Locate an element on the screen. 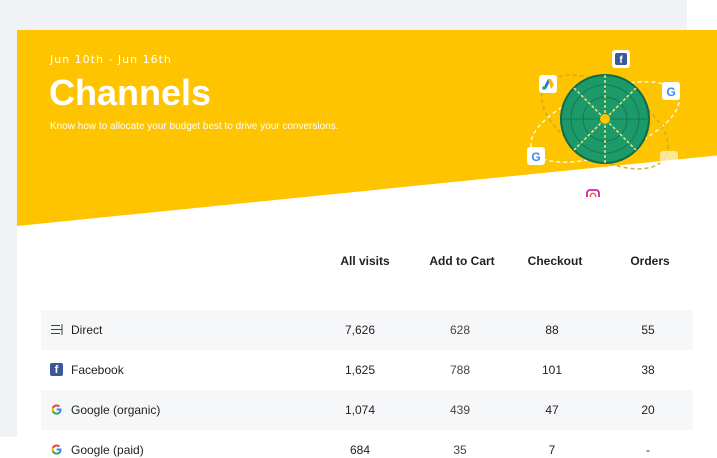 This screenshot has width=717, height=458. add-to-cart-value: 35 is located at coordinates (460, 450).